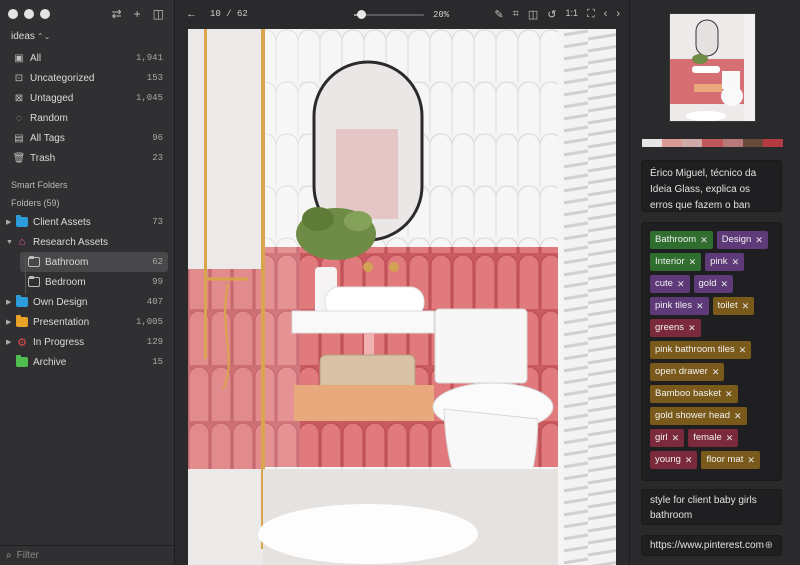 The image size is (800, 565). I want to click on nav-item-uncategorized: ⊡ Uncategorized 153, so click(87, 78).